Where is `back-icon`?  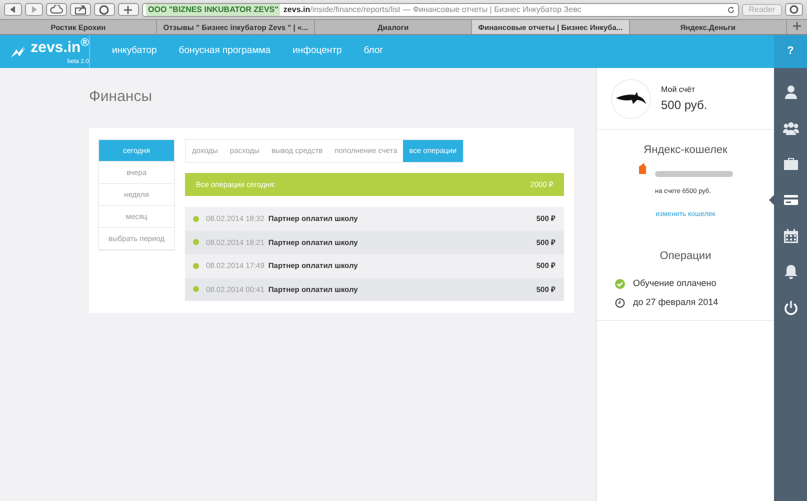
back-icon is located at coordinates (13, 9).